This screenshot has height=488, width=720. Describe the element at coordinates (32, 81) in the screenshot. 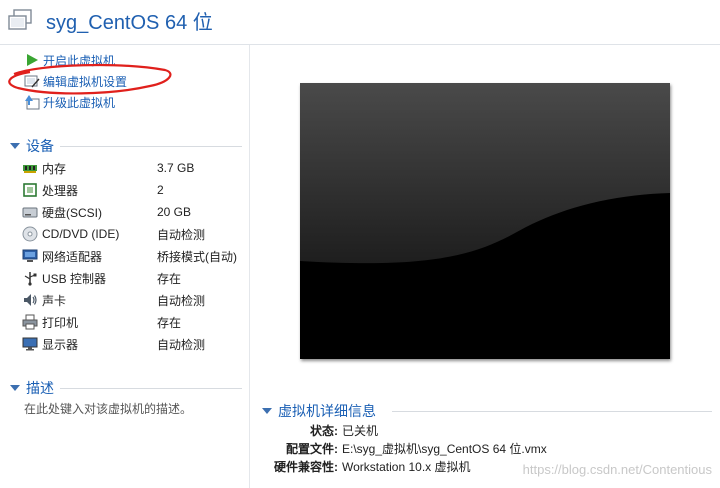

I see `edit-settings-icon` at that location.